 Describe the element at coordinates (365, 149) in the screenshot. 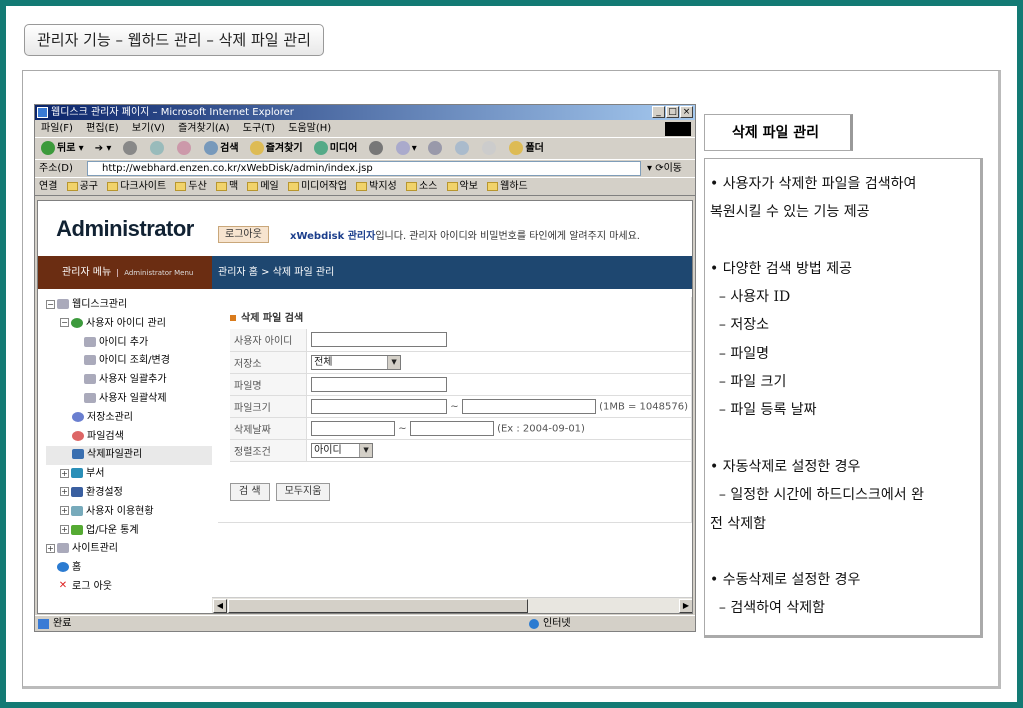

I see `toolbar: 뒤로 ▾ ➔ ▾ 검색 즐겨찾기 미디어 ▾ 폴더` at that location.